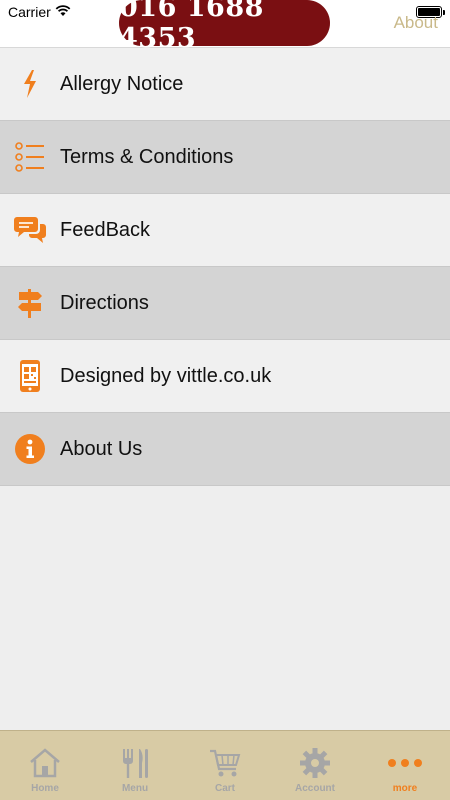 The image size is (450, 800). I want to click on menu-item-label: Designed by vittle.co.uk, so click(166, 375).